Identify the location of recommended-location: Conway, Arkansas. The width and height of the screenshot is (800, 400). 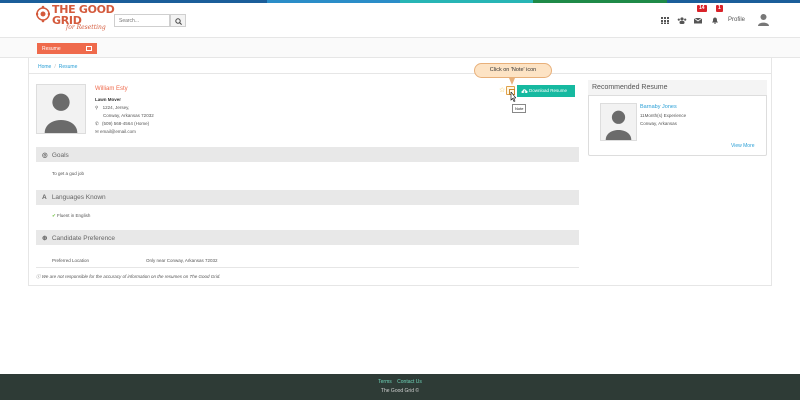
(658, 123).